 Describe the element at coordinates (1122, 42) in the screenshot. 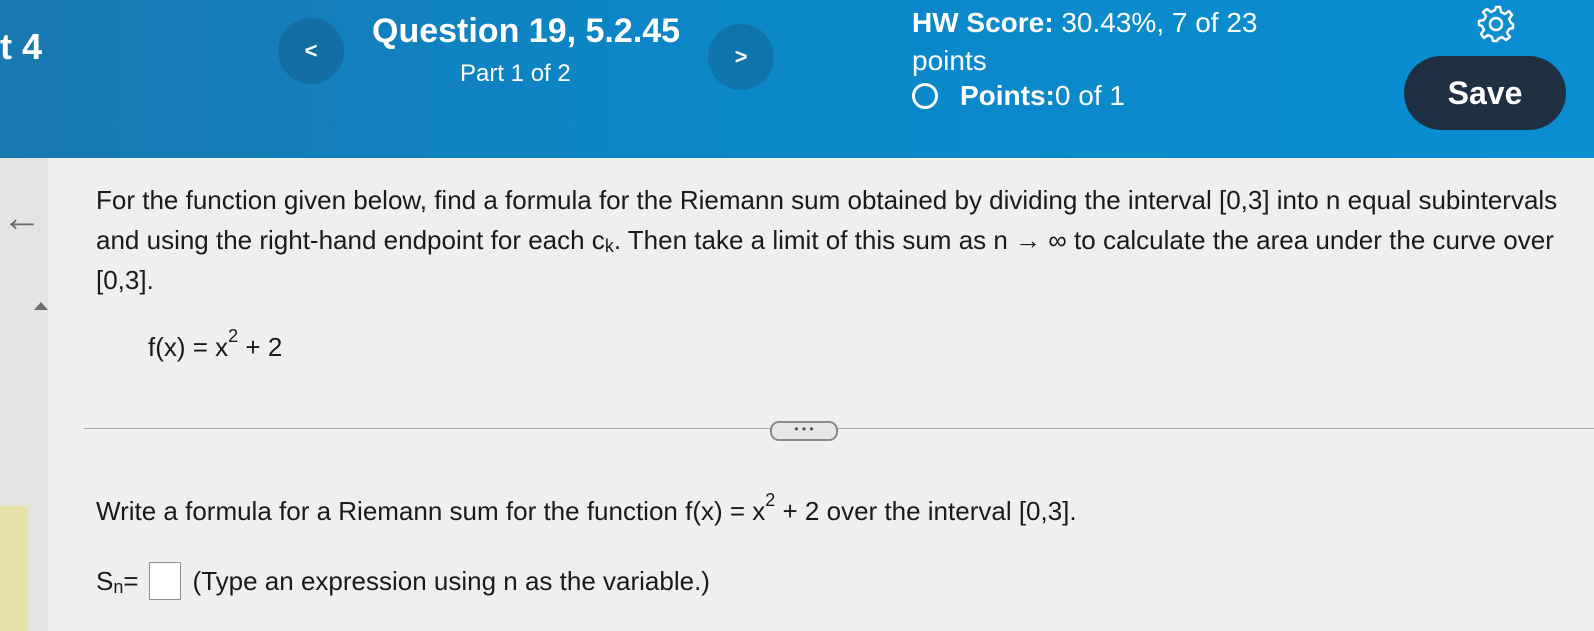

I see `hw-score: HW Score: 30.43%, 7 of 23 points` at that location.